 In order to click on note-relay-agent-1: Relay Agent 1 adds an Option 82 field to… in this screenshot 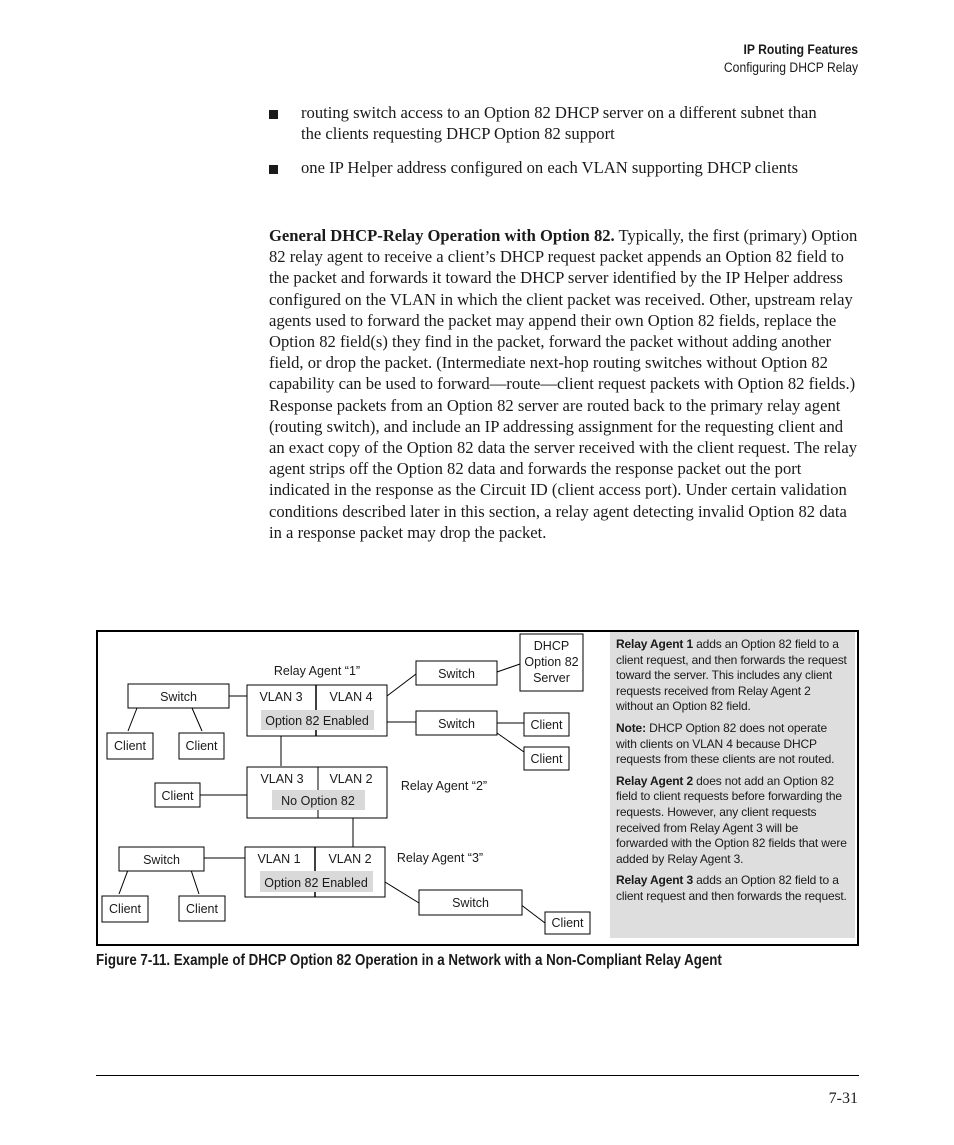, I will do `click(732, 676)`.